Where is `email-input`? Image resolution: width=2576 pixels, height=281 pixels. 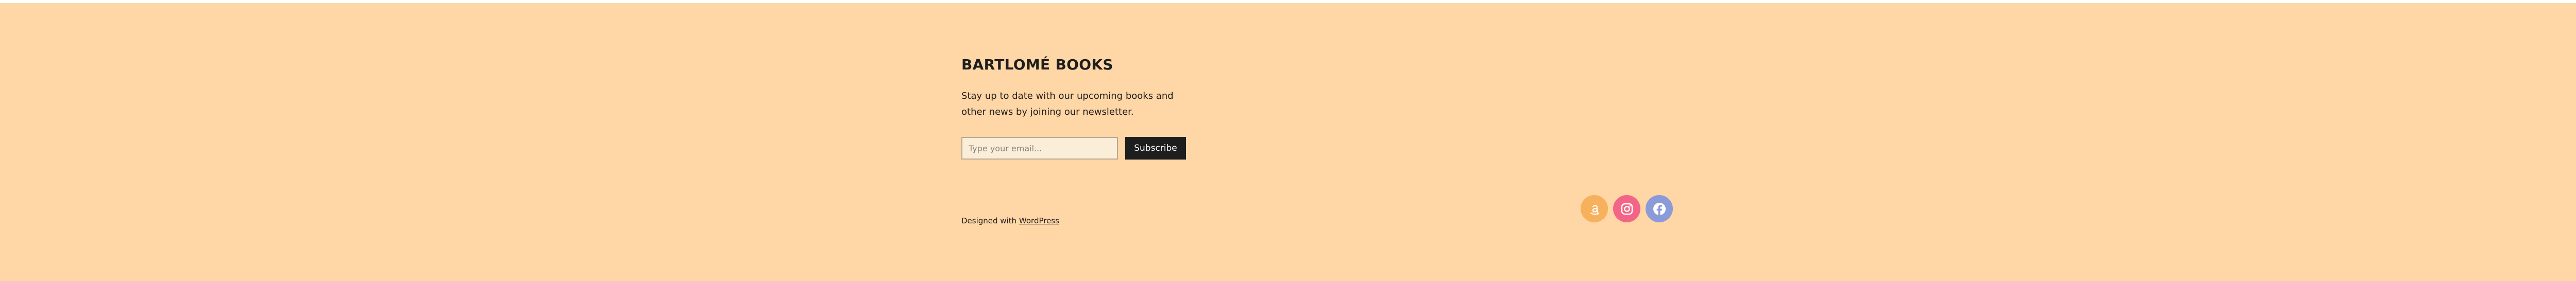 email-input is located at coordinates (1039, 148).